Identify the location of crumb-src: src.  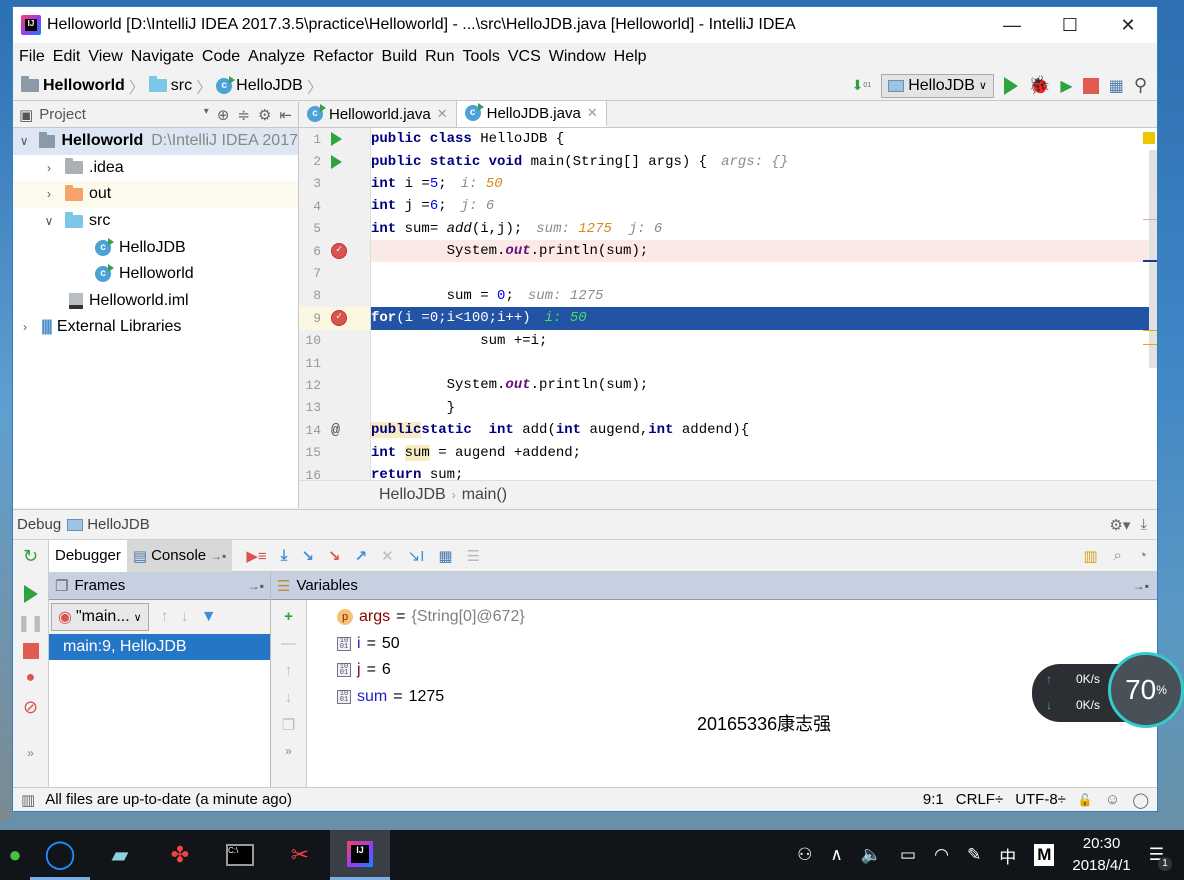
(170, 85).